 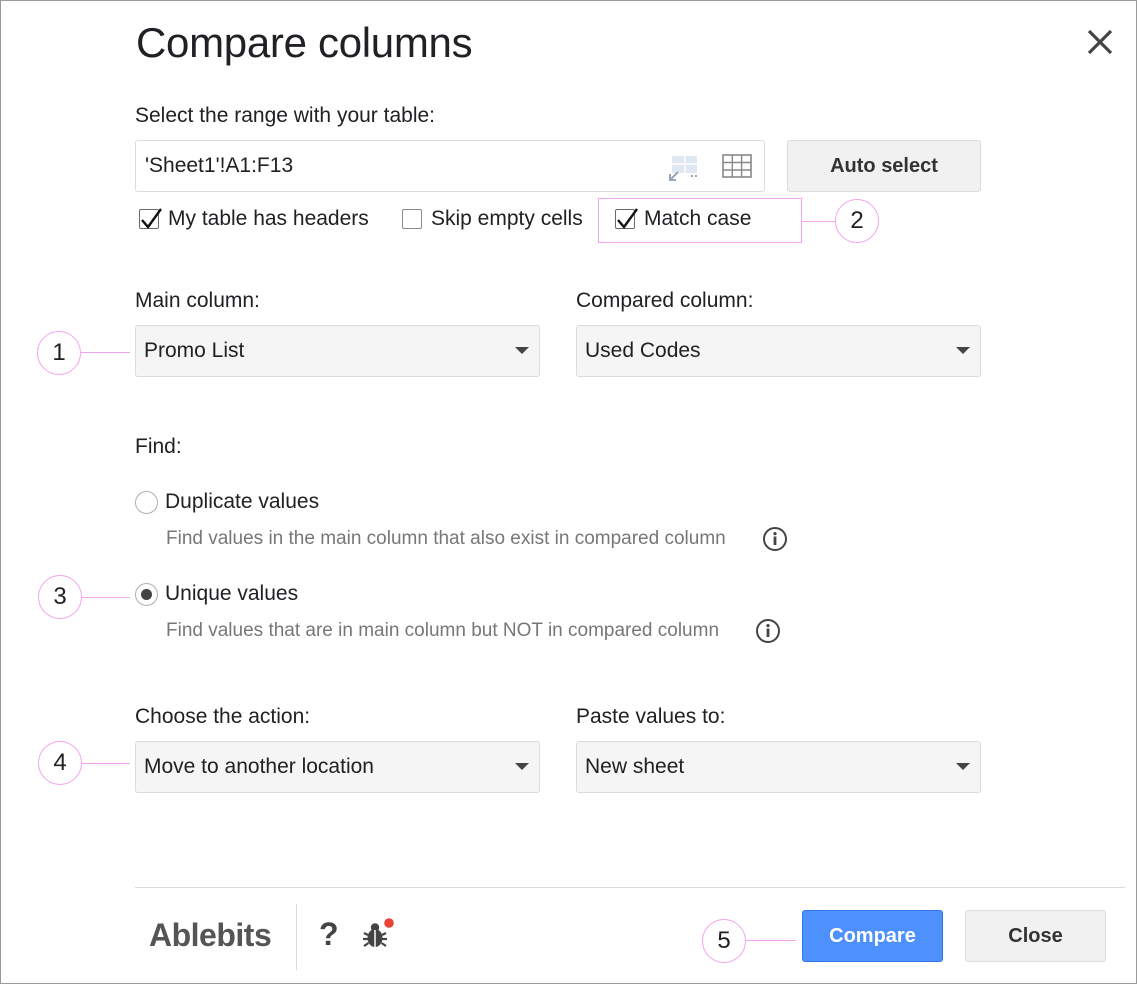 What do you see at coordinates (329, 934) in the screenshot?
I see `help-icon: ?` at bounding box center [329, 934].